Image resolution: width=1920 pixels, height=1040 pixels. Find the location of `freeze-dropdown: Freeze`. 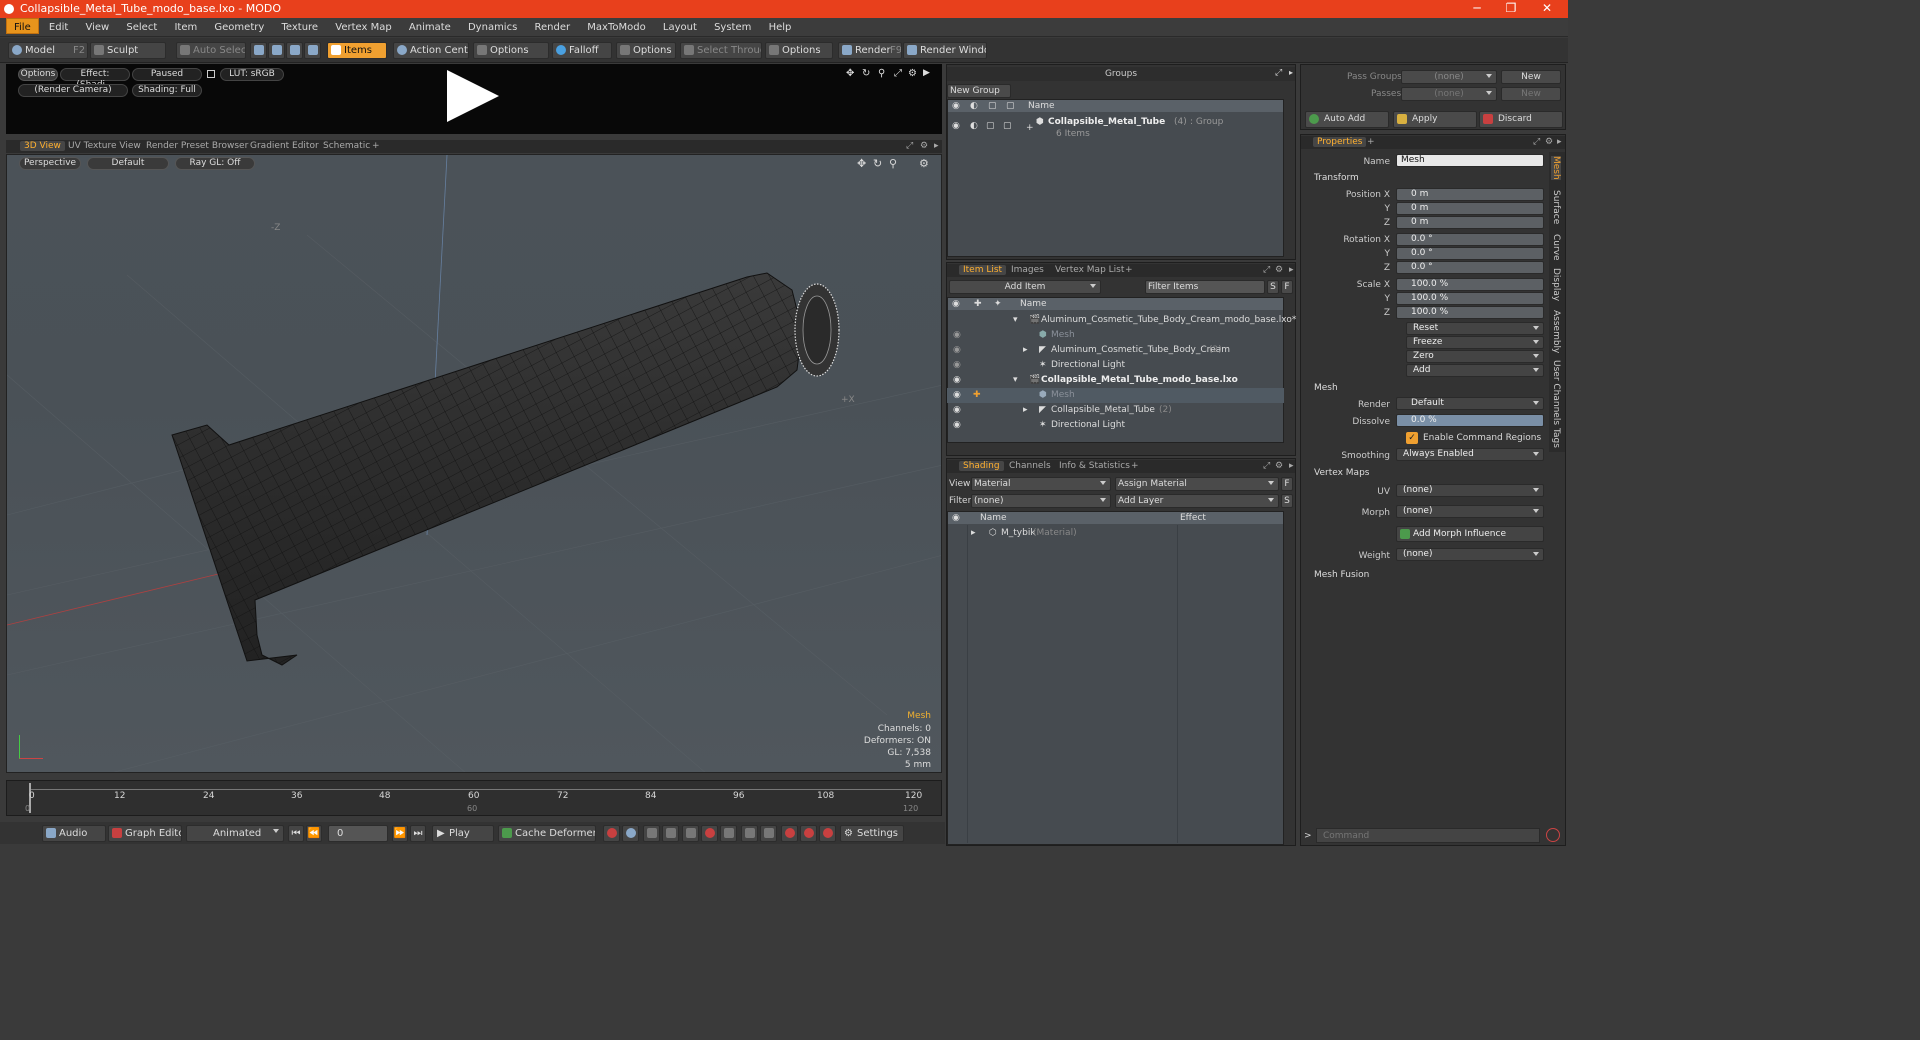

freeze-dropdown: Freeze is located at coordinates (1475, 342).